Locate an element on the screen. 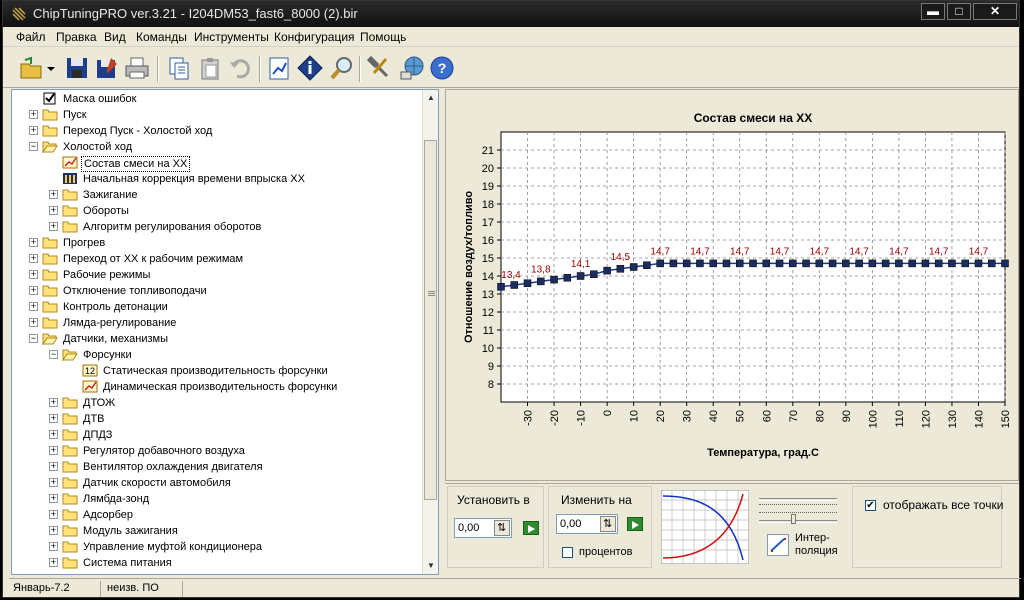  percent-checkbox is located at coordinates (567, 552).